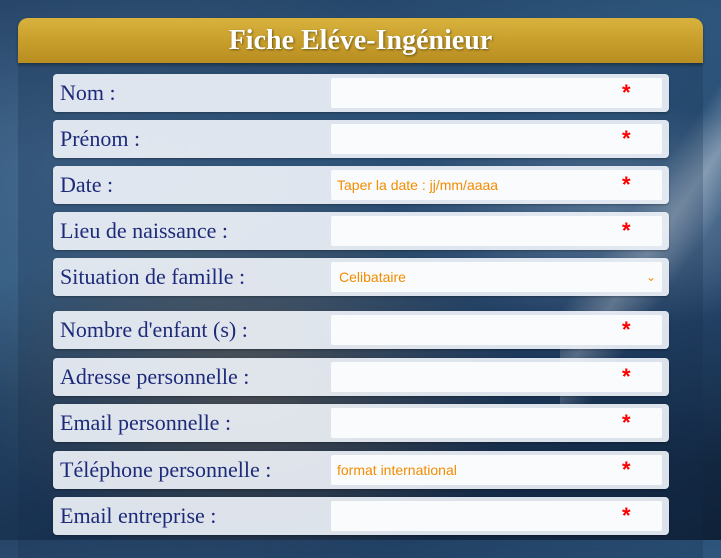 The image size is (721, 558). I want to click on field-row-telephone: Téléphone personnelle : *, so click(361, 470).